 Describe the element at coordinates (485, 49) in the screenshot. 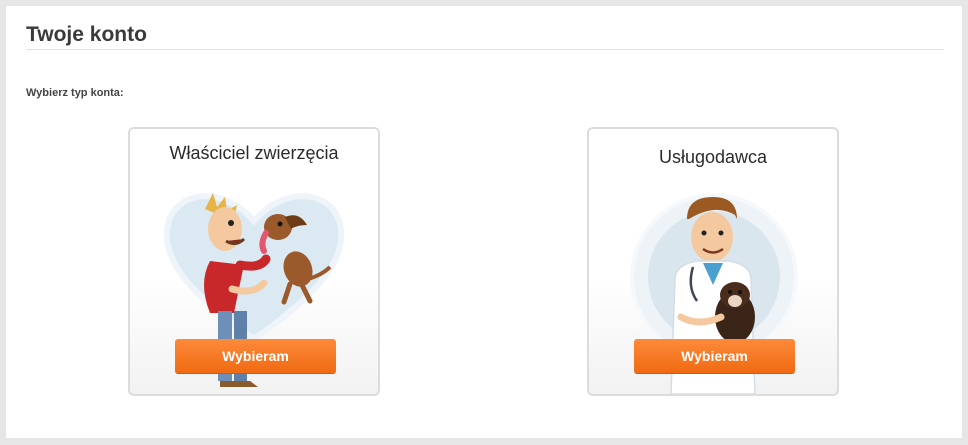

I see `title-divider` at that location.